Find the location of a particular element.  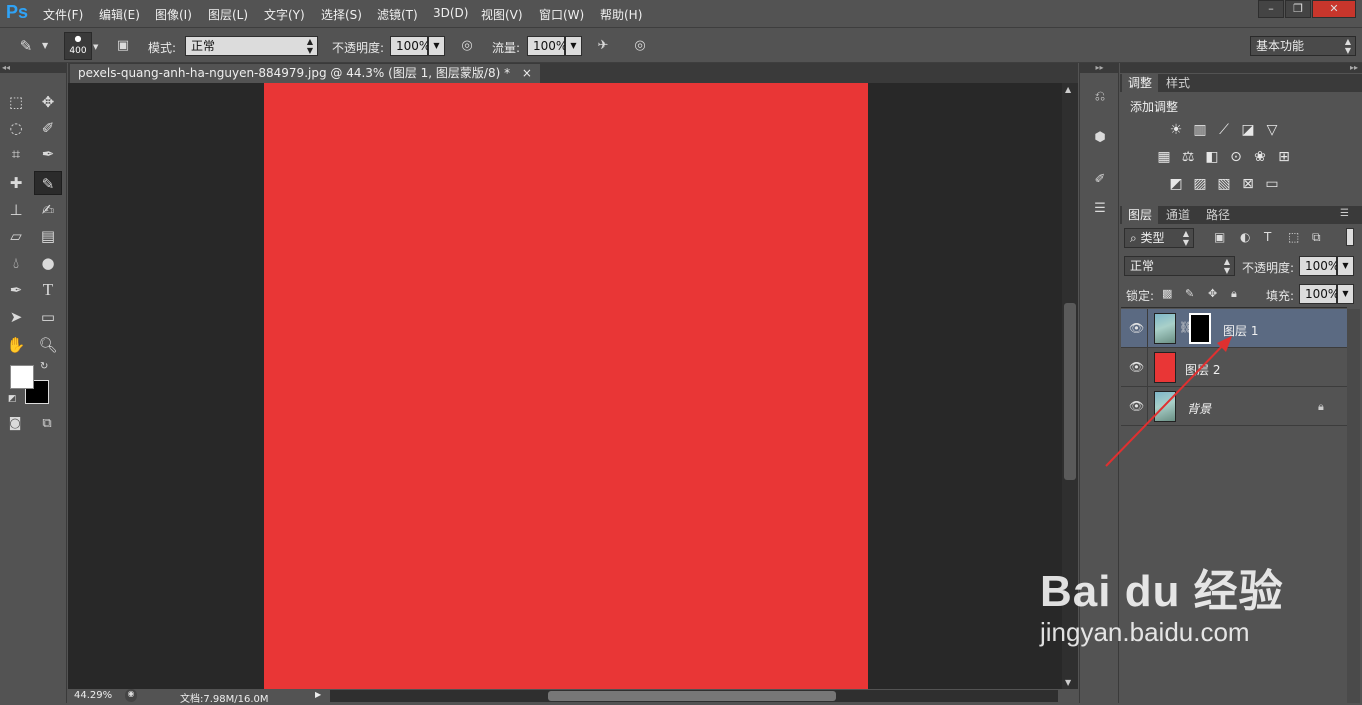

blend-mode-select: 正常 ▲ ▼ is located at coordinates (1179, 266).